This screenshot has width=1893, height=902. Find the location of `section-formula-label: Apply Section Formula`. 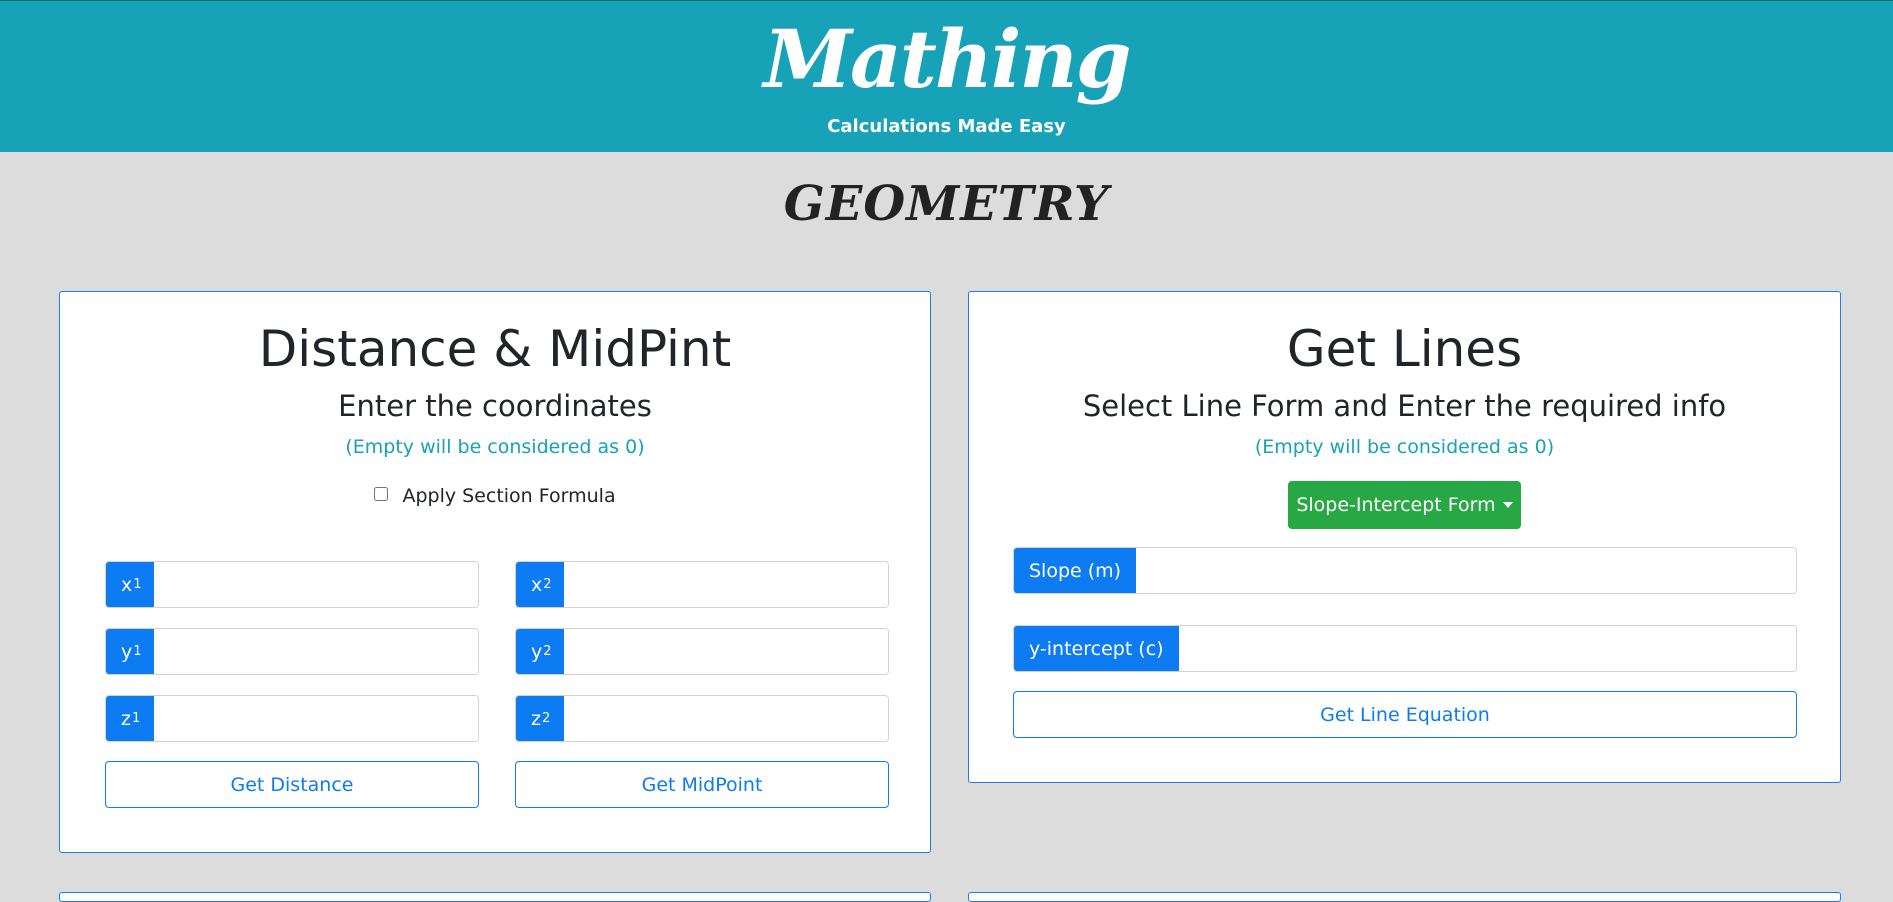

section-formula-label: Apply Section Formula is located at coordinates (508, 496).